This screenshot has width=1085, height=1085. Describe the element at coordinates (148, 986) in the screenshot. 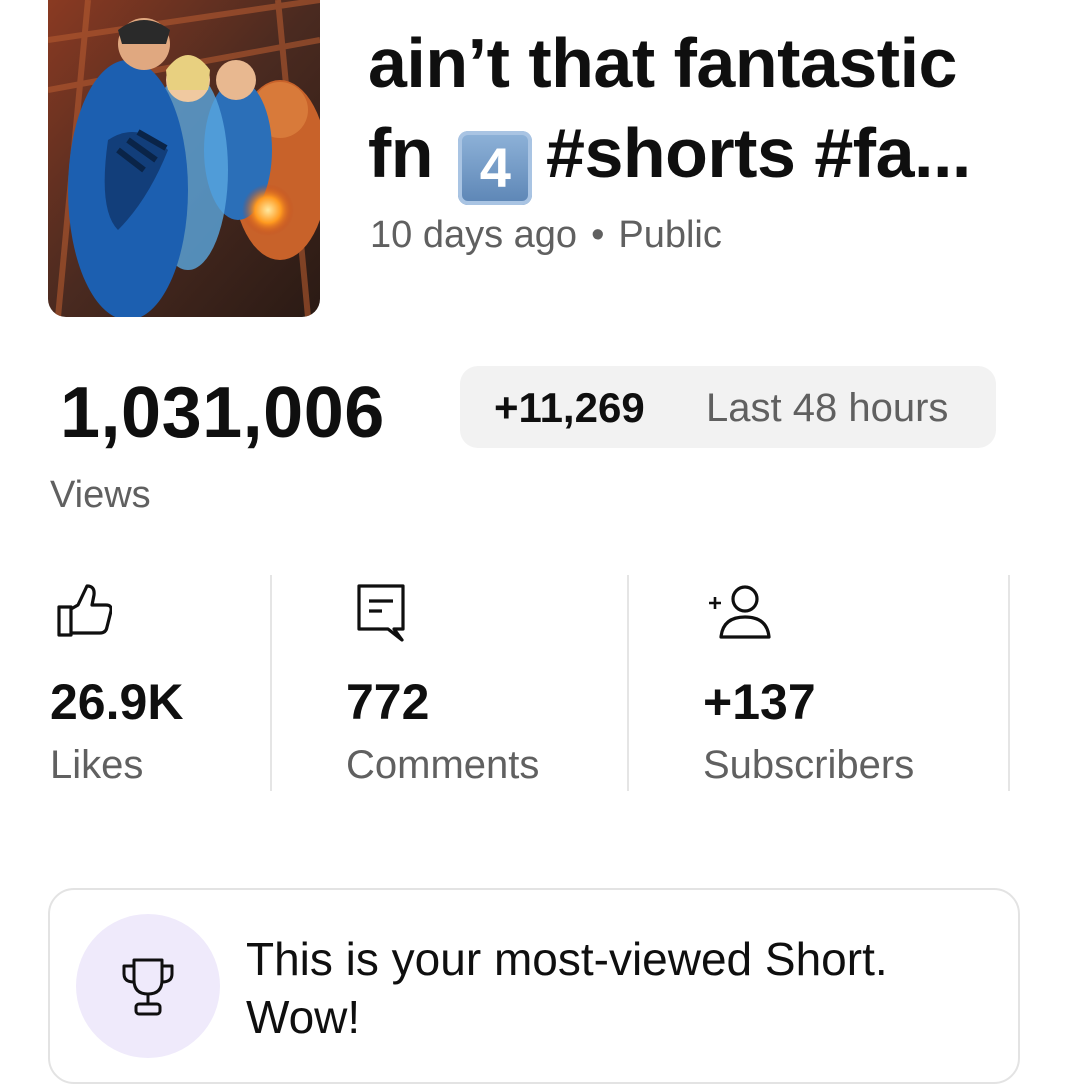

I see `achievement-badge` at that location.